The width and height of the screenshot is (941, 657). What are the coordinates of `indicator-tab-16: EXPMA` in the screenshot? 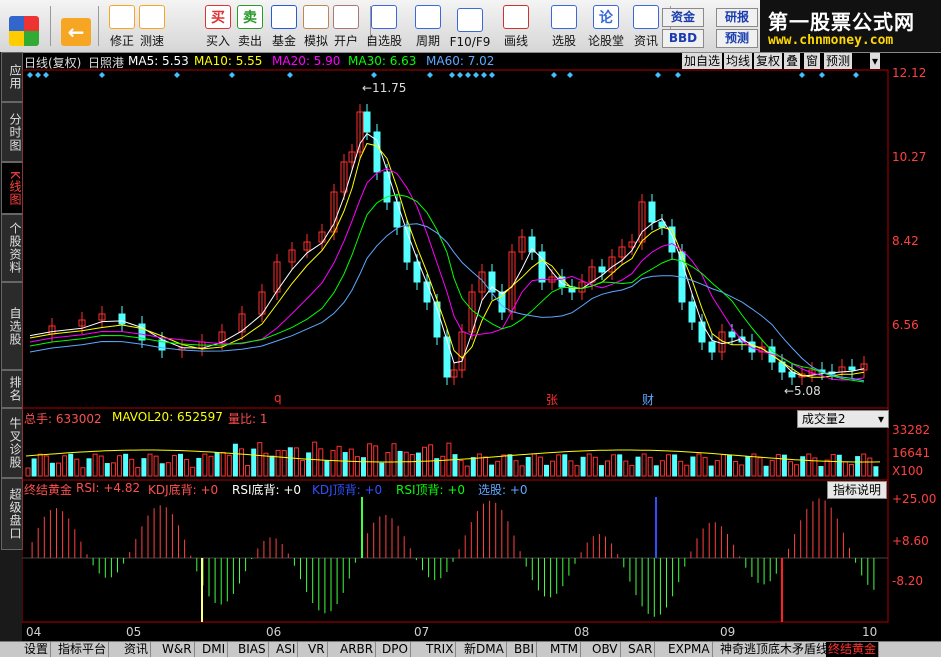 It's located at (689, 649).